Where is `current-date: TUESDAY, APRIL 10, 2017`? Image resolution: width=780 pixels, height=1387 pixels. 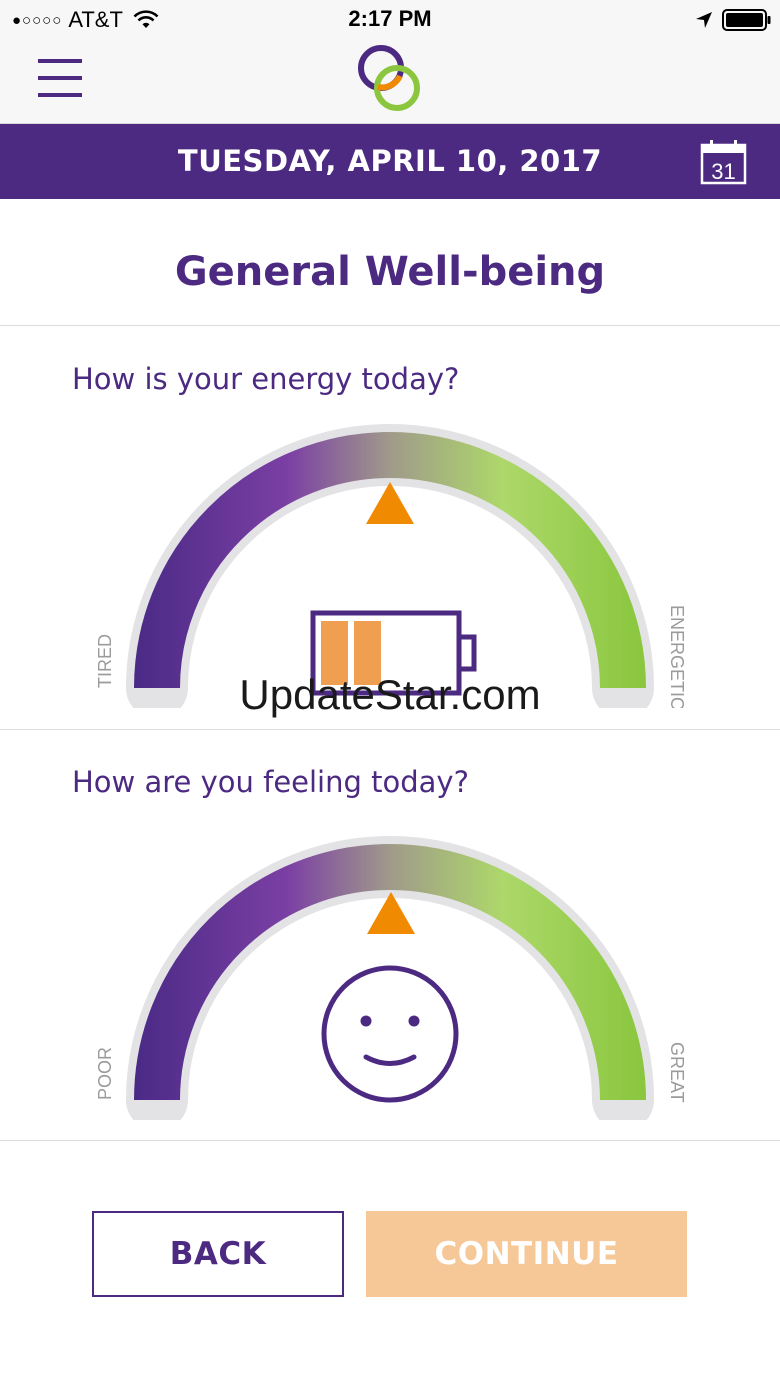 current-date: TUESDAY, APRIL 10, 2017 is located at coordinates (390, 161).